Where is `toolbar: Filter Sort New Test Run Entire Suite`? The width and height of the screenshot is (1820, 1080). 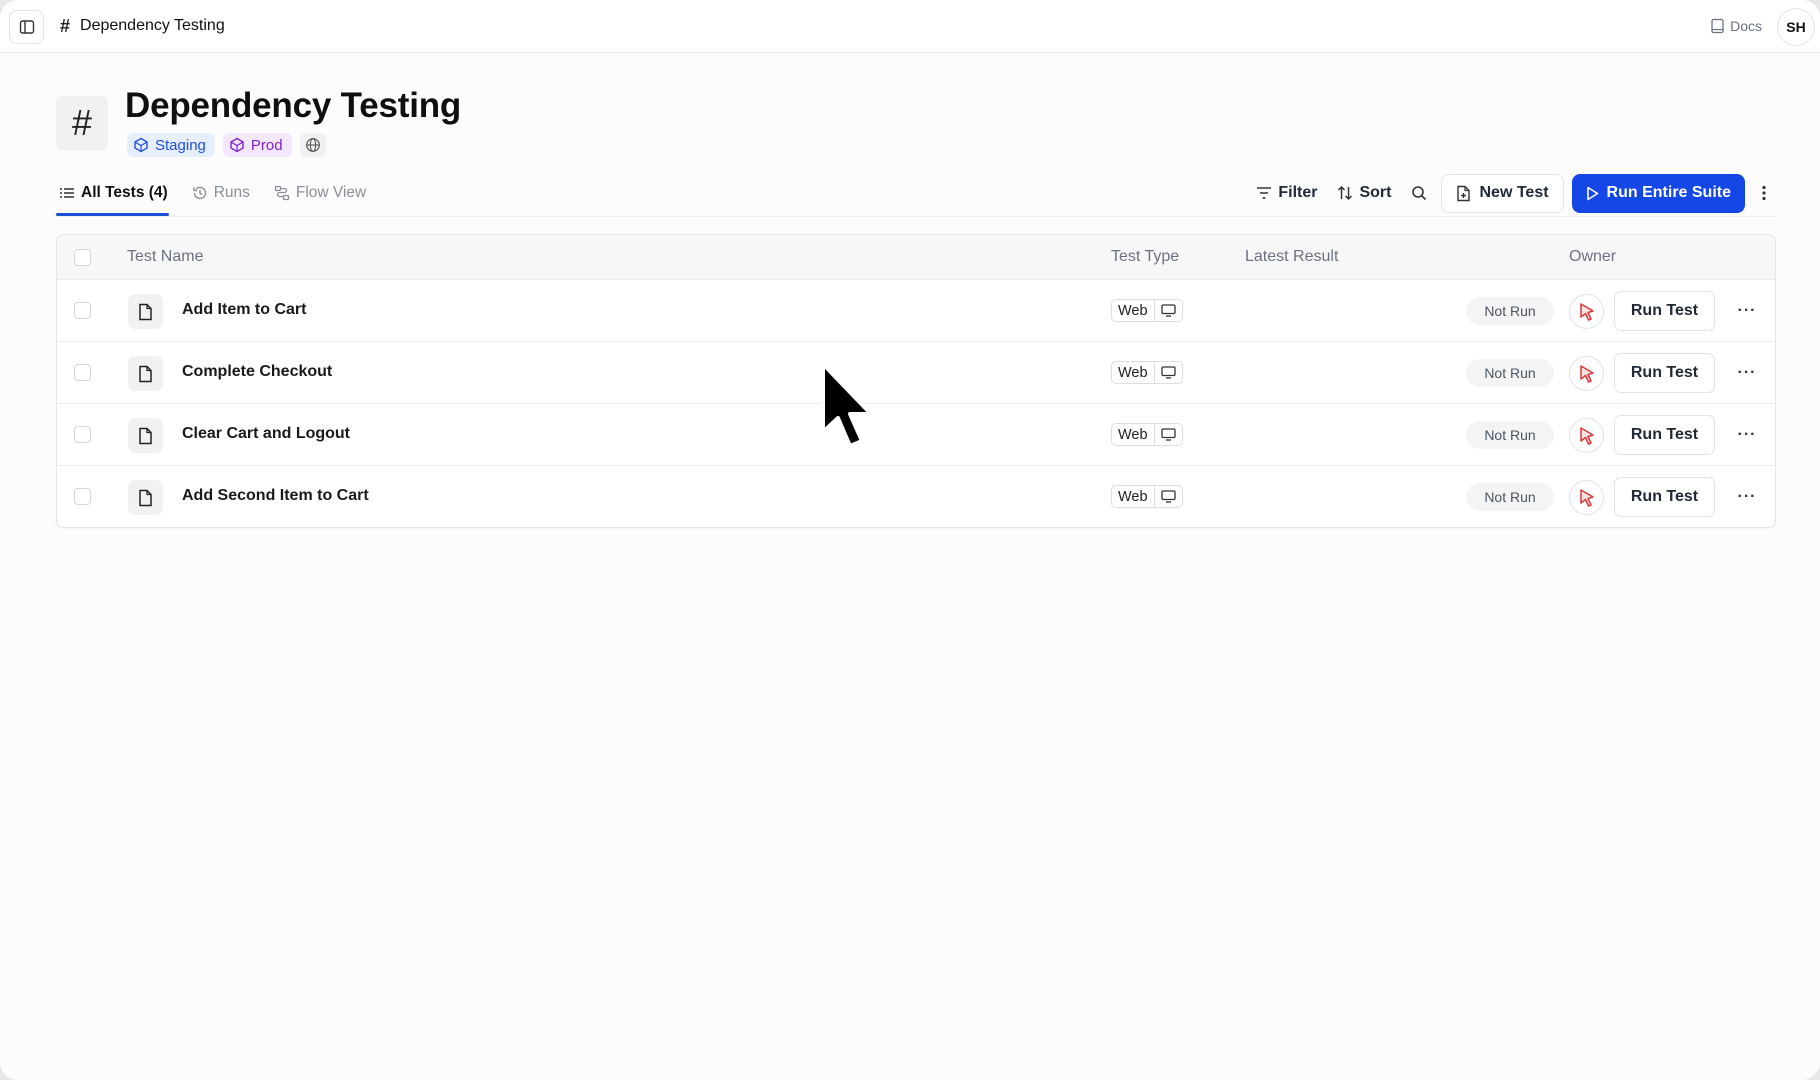
toolbar: Filter Sort New Test Run Entire Suite is located at coordinates (1512, 193).